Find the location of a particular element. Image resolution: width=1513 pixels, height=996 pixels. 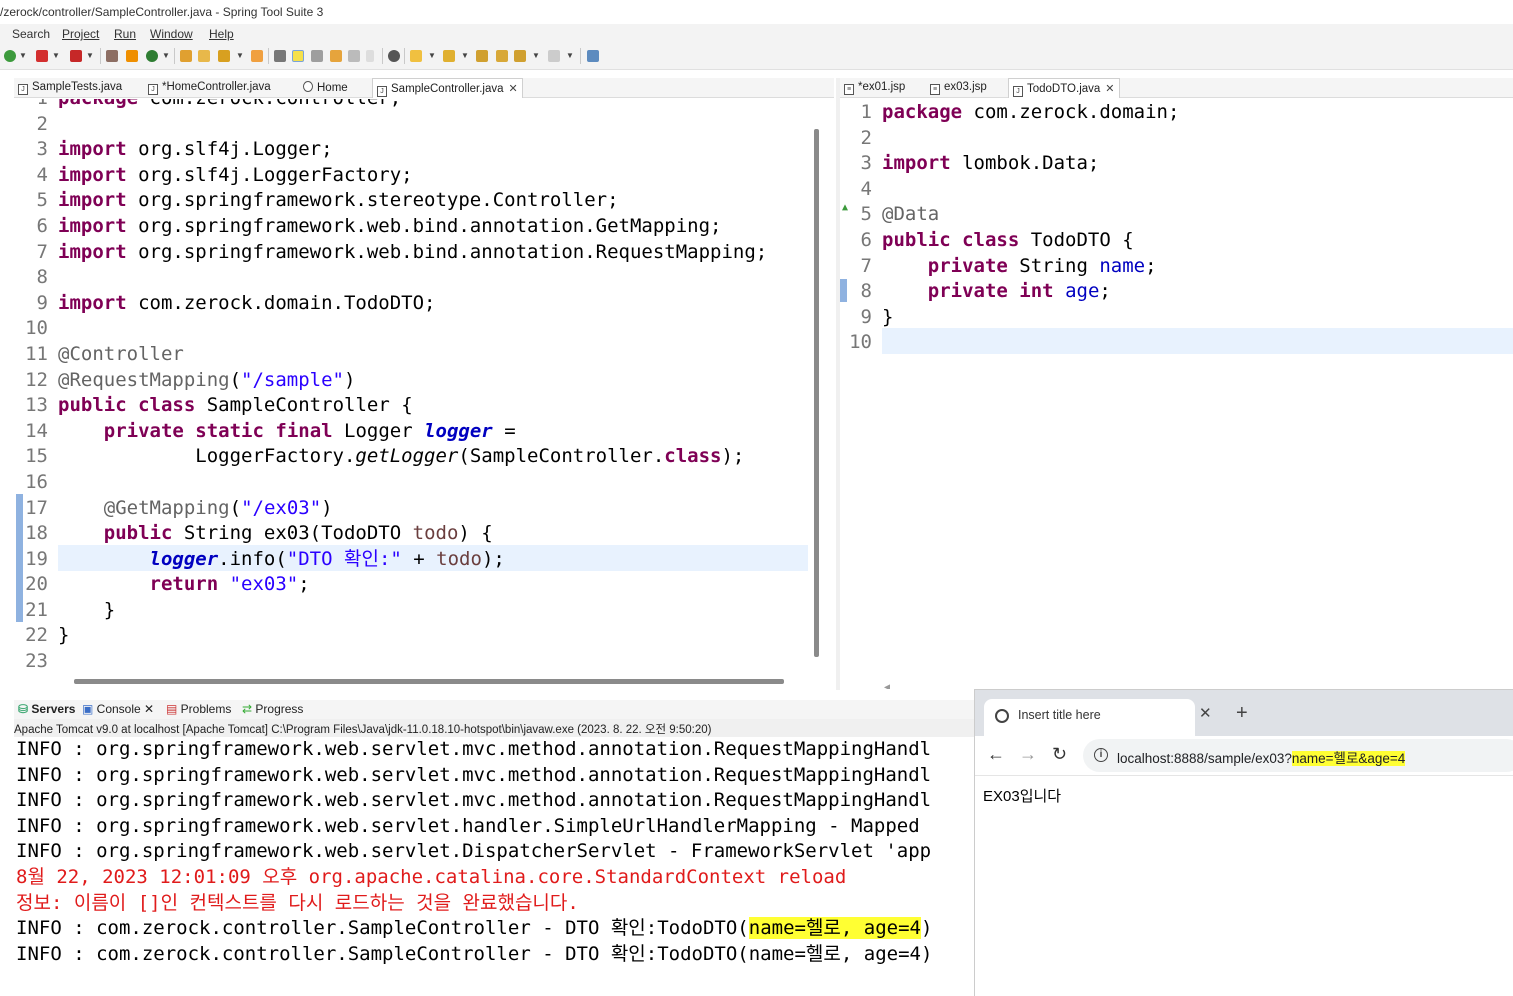

open-folder-icon is located at coordinates (186, 56).